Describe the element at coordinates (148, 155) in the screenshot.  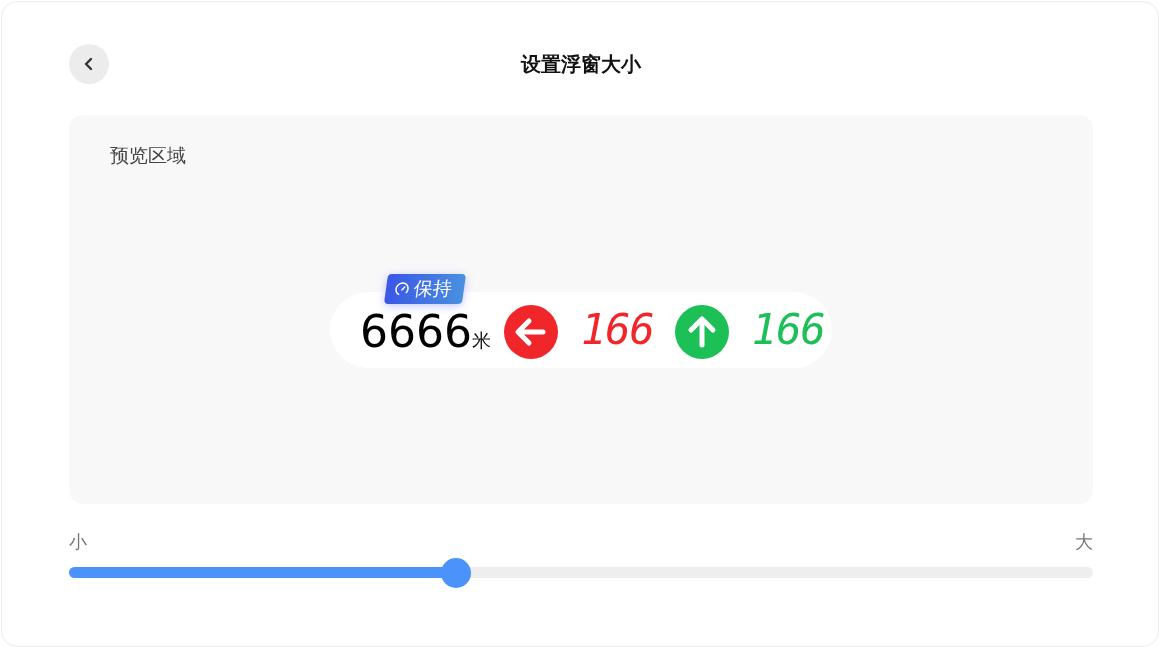
I see `preview-label: 预览区域` at that location.